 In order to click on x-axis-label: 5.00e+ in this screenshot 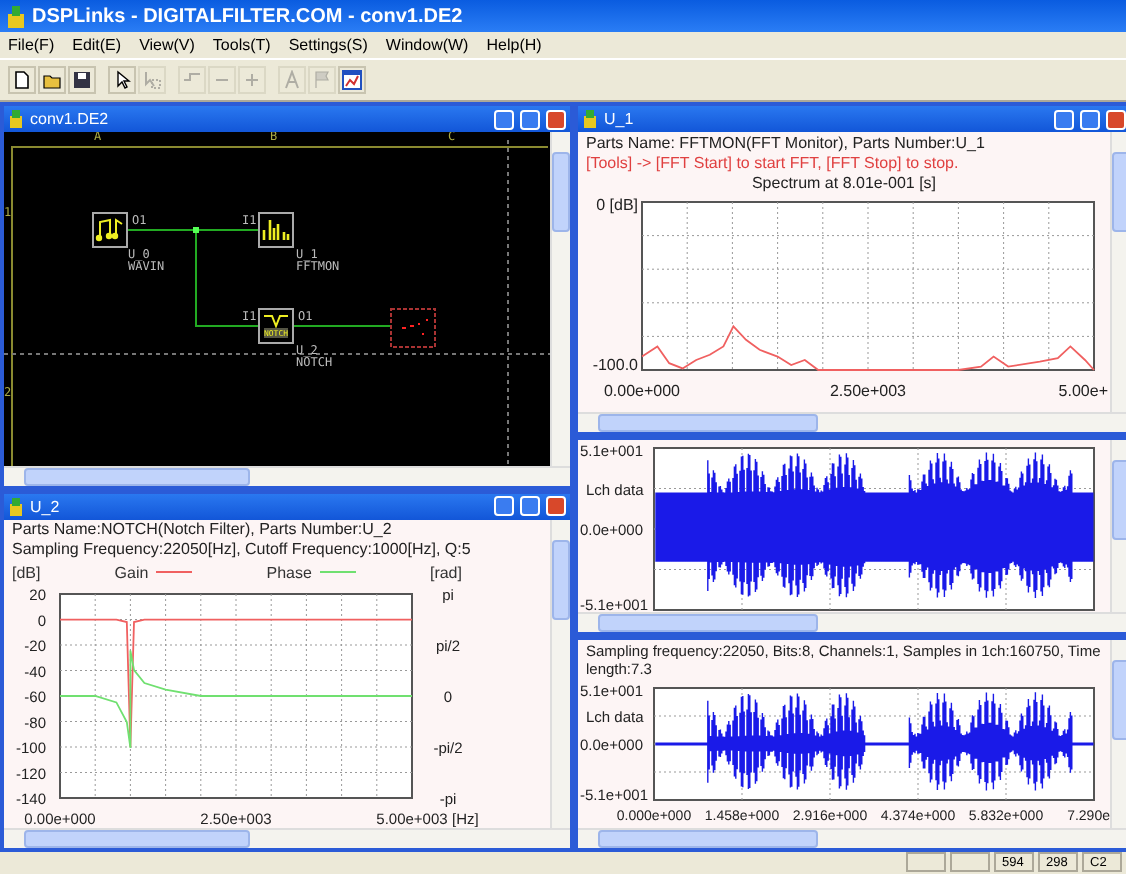, I will do `click(1083, 391)`.